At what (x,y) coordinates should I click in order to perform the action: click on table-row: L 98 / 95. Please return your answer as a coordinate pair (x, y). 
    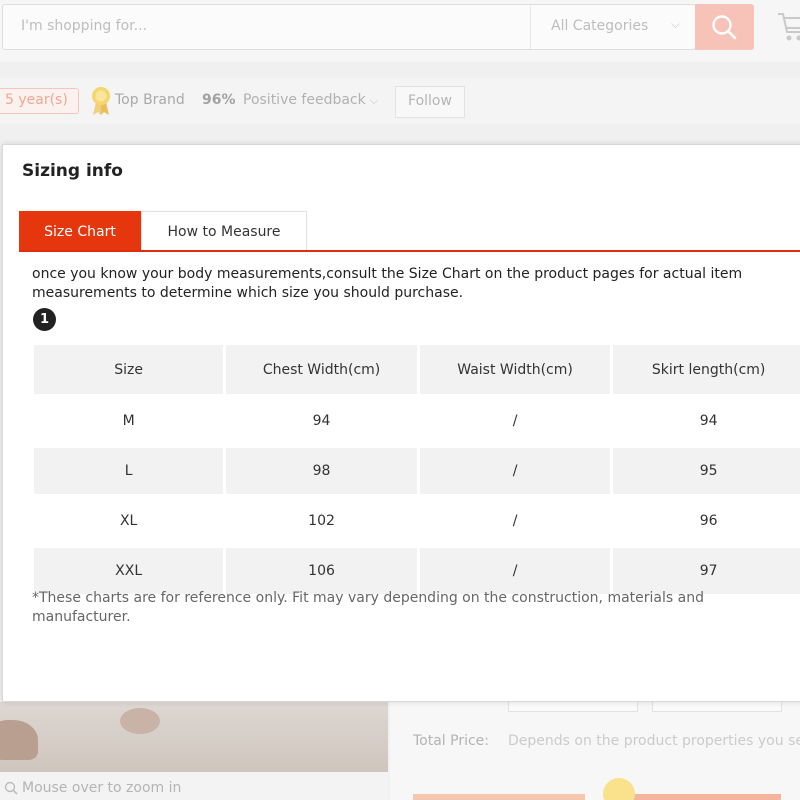
    Looking at the image, I should click on (417, 471).